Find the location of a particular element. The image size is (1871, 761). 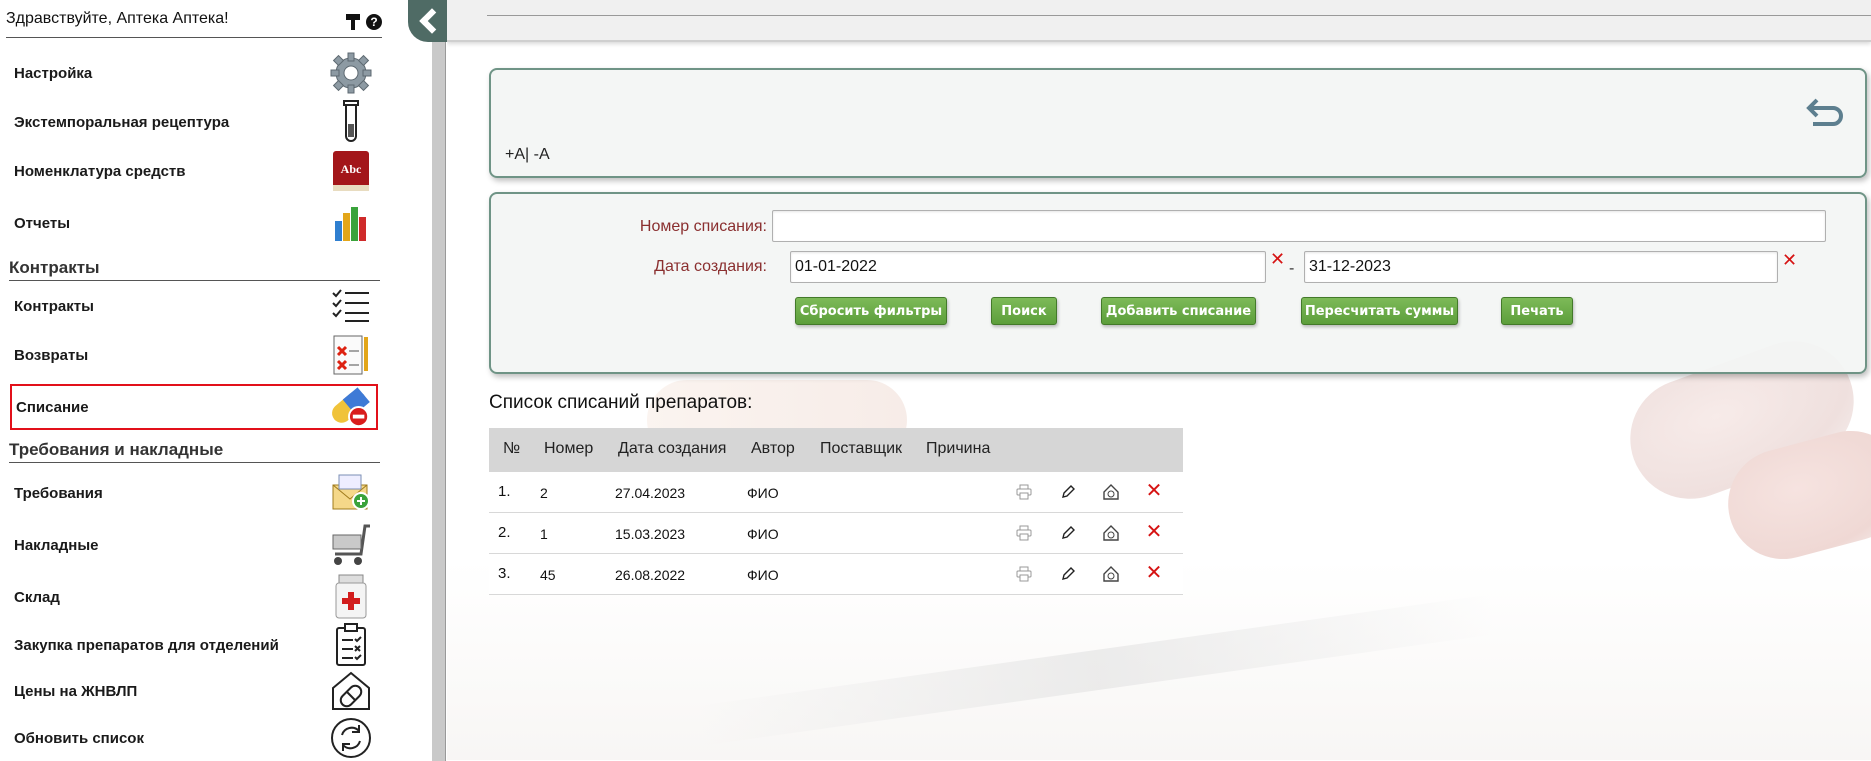

sidebar-item-refresh: Обновить список is located at coordinates (194, 738).